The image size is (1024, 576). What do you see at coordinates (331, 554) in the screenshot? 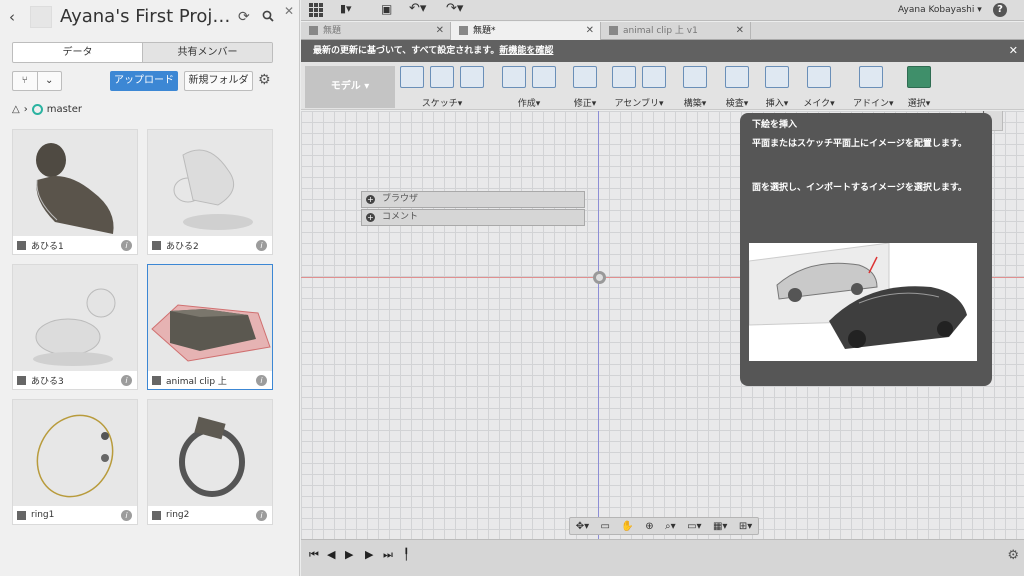
I see `step-back-icon: ◀` at bounding box center [331, 554].